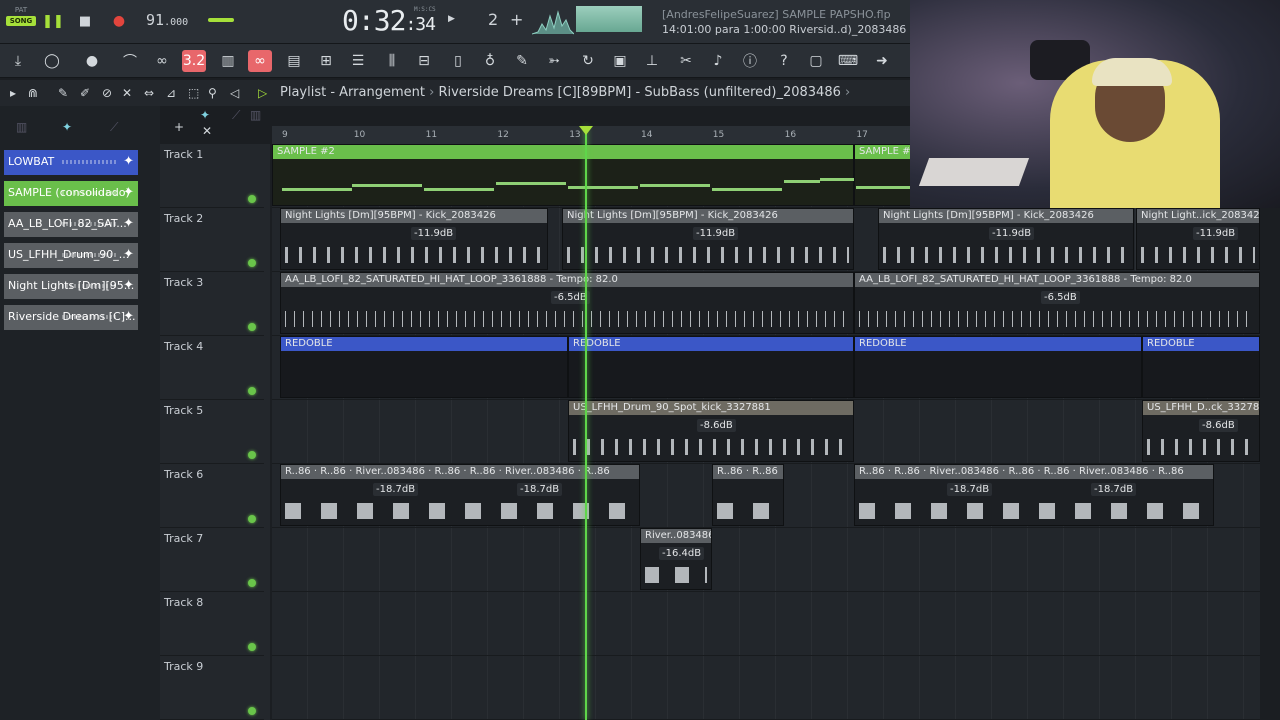 This screenshot has height=720, width=1280. I want to click on add-icon: +, so click(516, 19).